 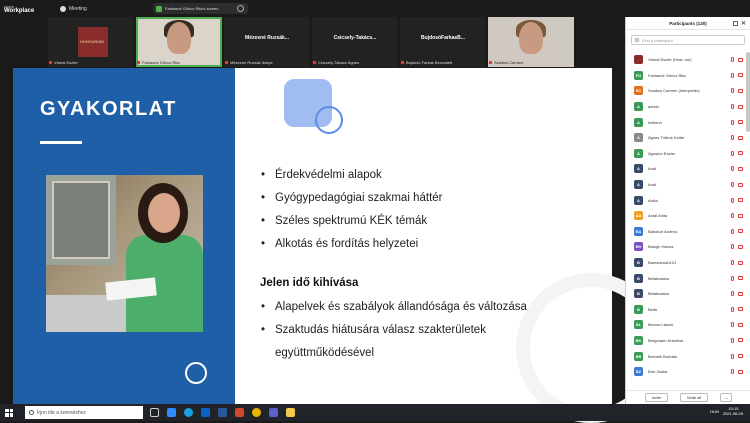 What do you see at coordinates (733, 411) in the screenshot?
I see `clock: 10:15 2021.06.09.` at bounding box center [733, 411].